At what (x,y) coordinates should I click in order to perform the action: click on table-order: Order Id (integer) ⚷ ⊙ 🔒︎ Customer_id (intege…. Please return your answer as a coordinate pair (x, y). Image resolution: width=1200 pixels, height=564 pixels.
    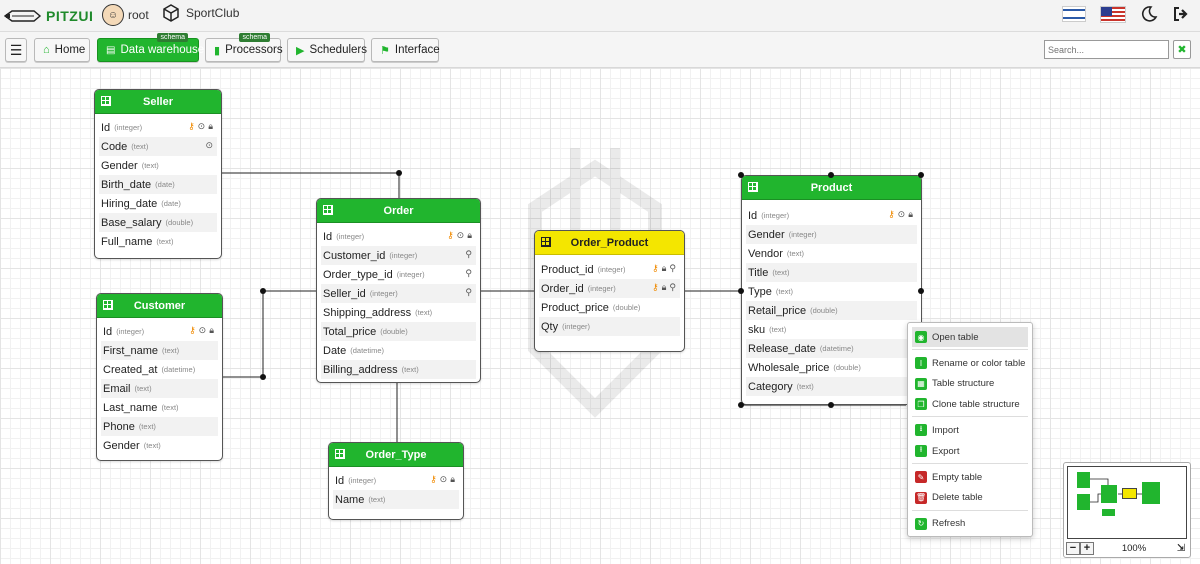
    Looking at the image, I should click on (398, 290).